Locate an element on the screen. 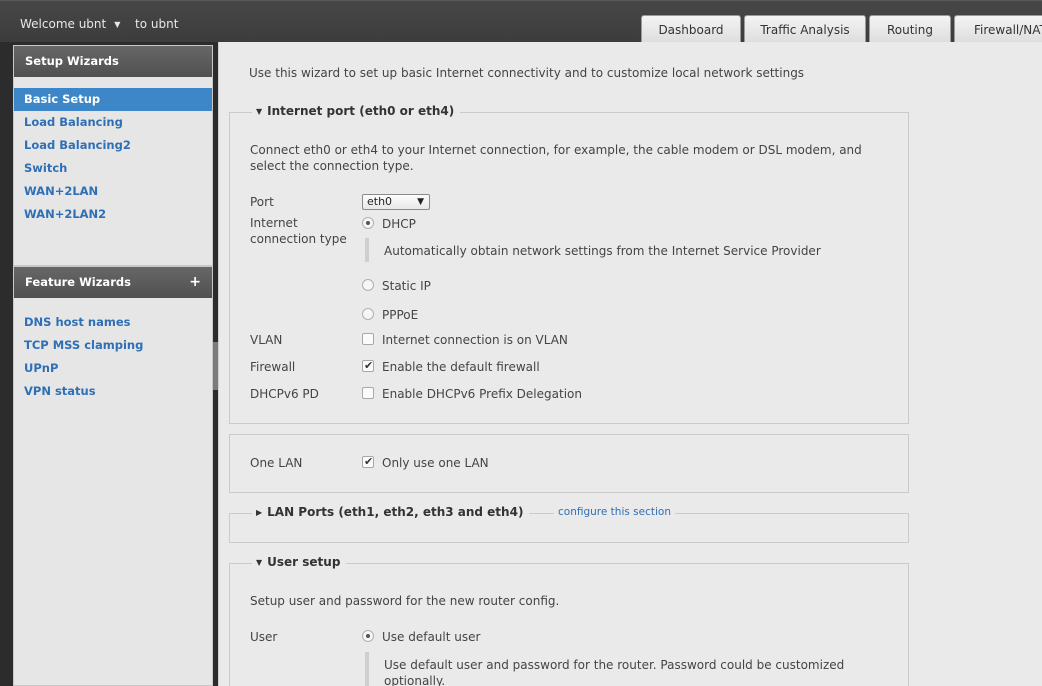 This screenshot has width=1042, height=686. user-menu: Welcome ubnt ▼ is located at coordinates (70, 24).